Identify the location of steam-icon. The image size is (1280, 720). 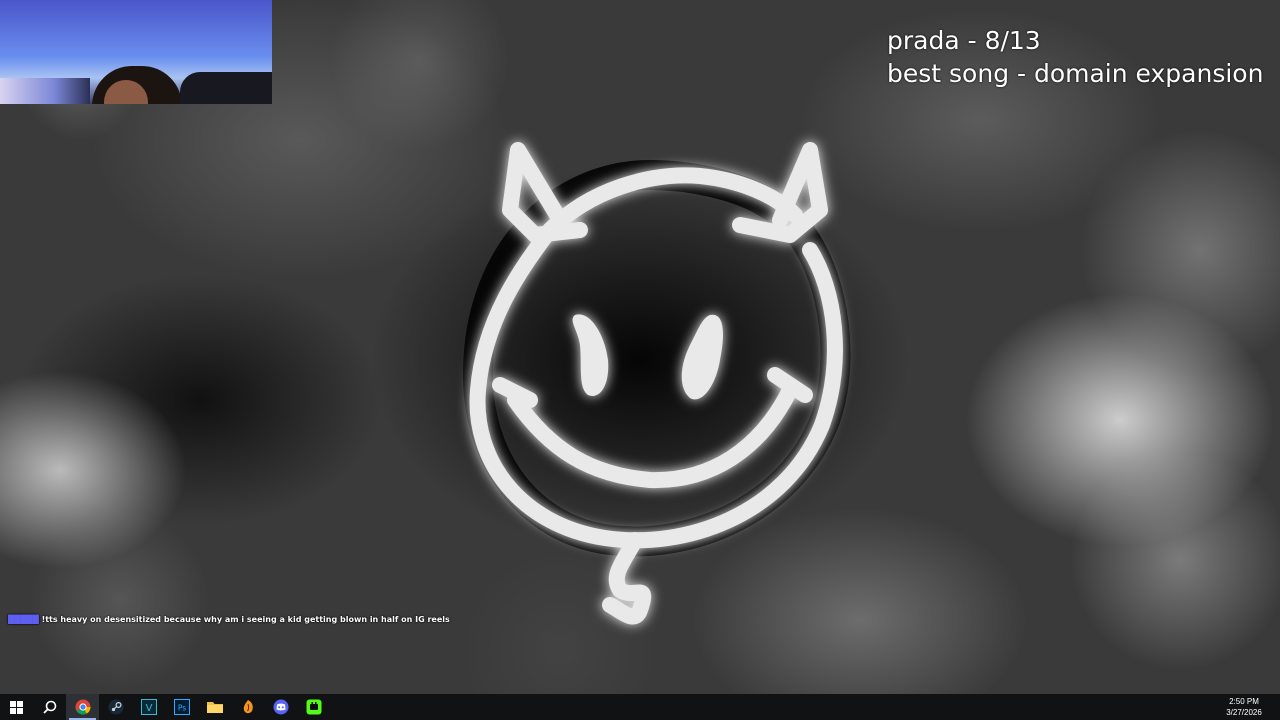
(115, 707).